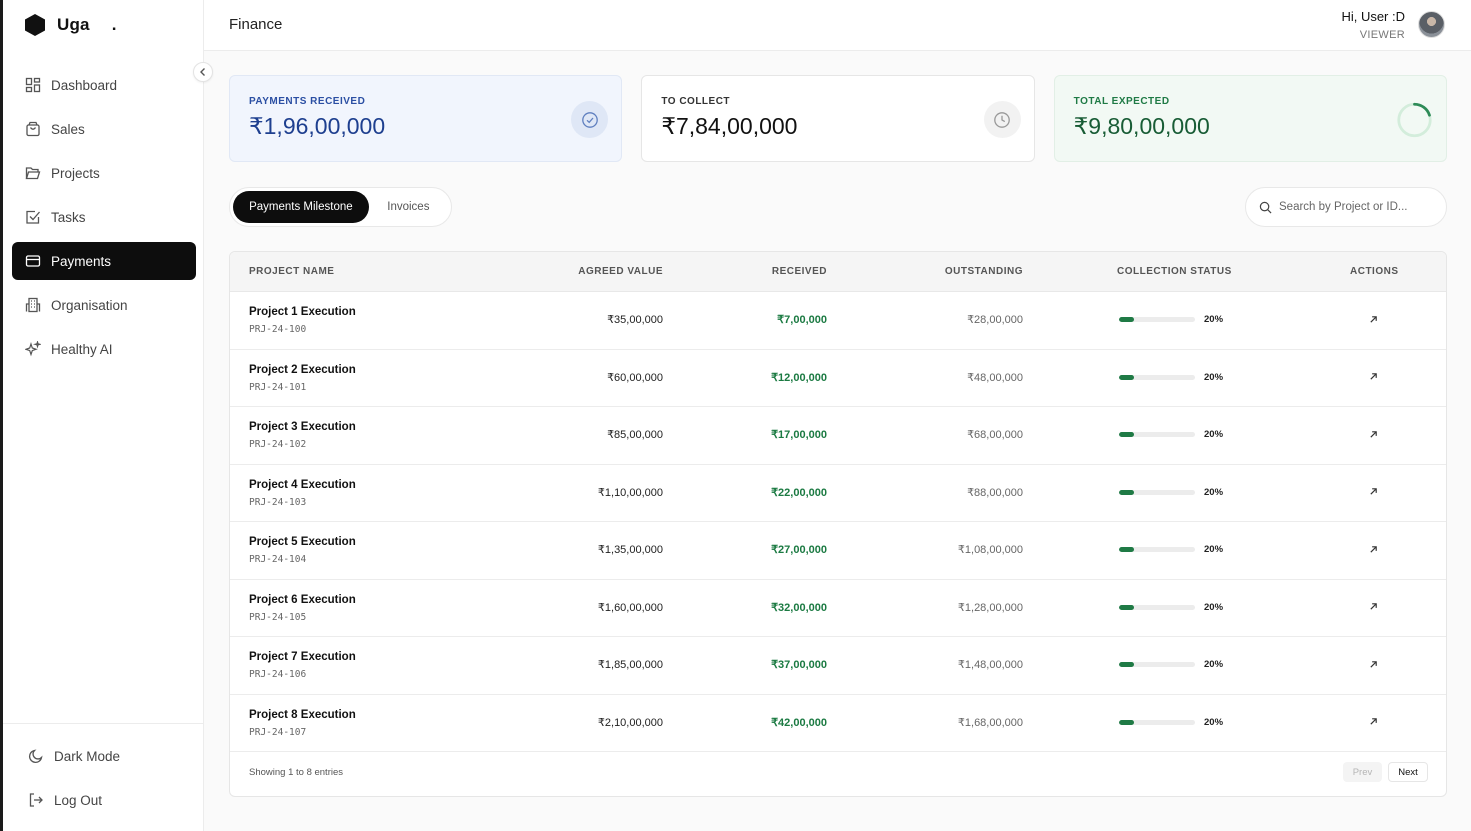 This screenshot has height=831, width=1471. I want to click on checkbox-icon, so click(33, 217).